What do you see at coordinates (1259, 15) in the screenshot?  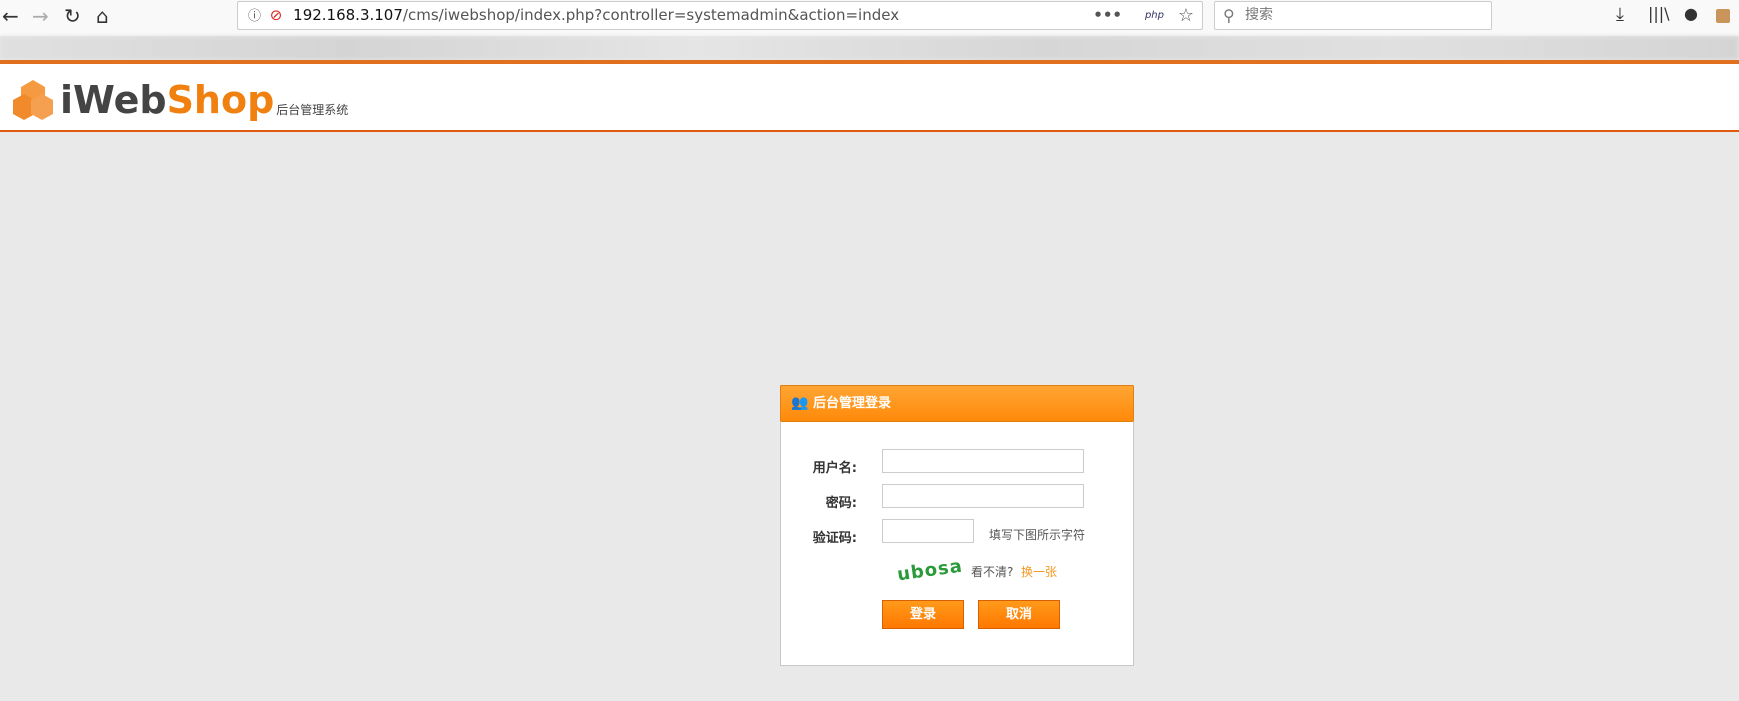 I see `search-placeholder: 搜索` at bounding box center [1259, 15].